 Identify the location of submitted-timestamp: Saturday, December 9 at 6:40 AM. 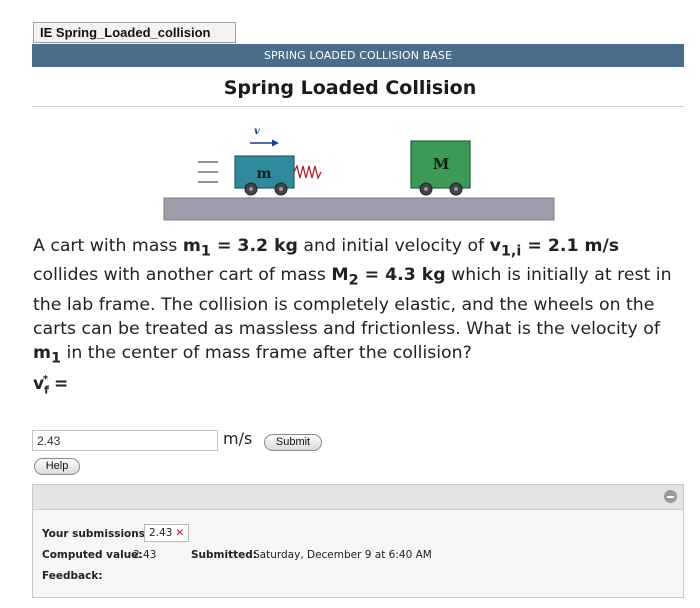
(342, 555).